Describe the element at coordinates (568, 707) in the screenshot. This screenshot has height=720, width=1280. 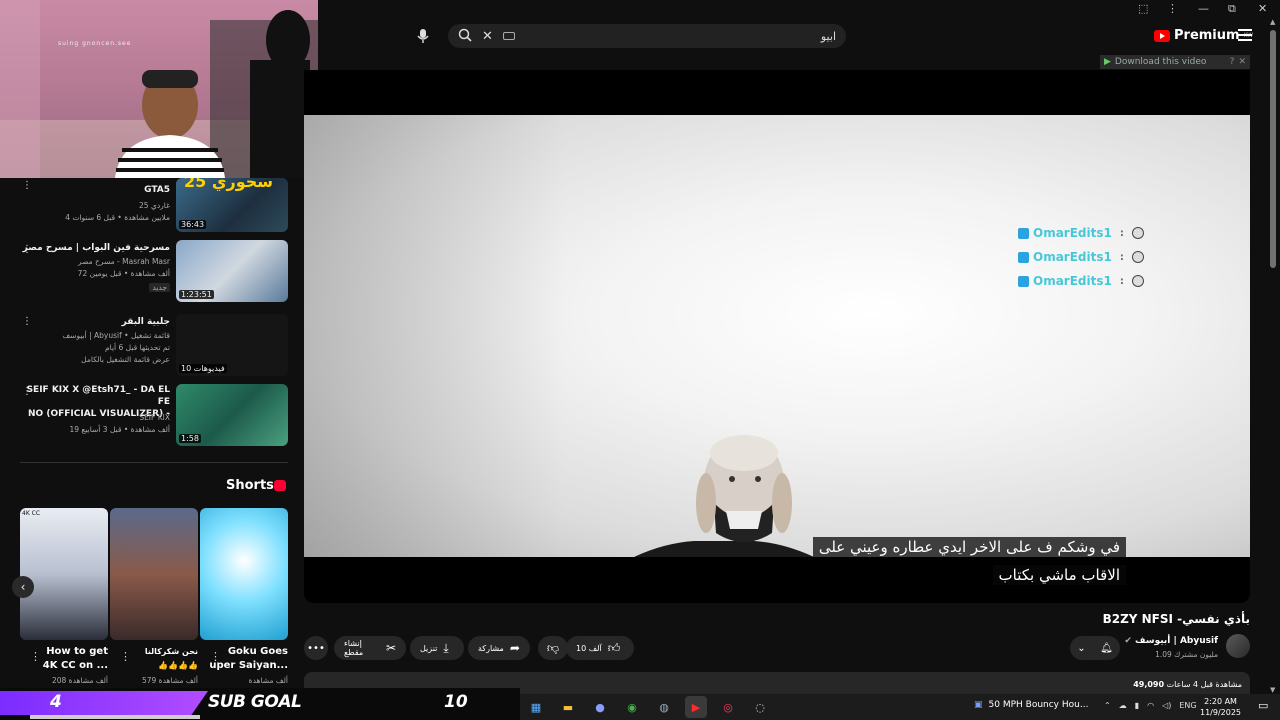
I see `file-explorer-icon: ▬` at that location.